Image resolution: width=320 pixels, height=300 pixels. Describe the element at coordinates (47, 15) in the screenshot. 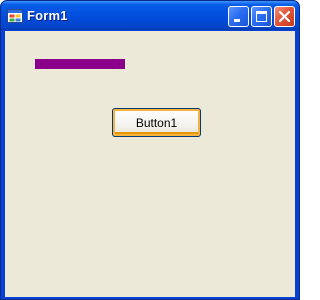

I see `window-title: Form1` at that location.